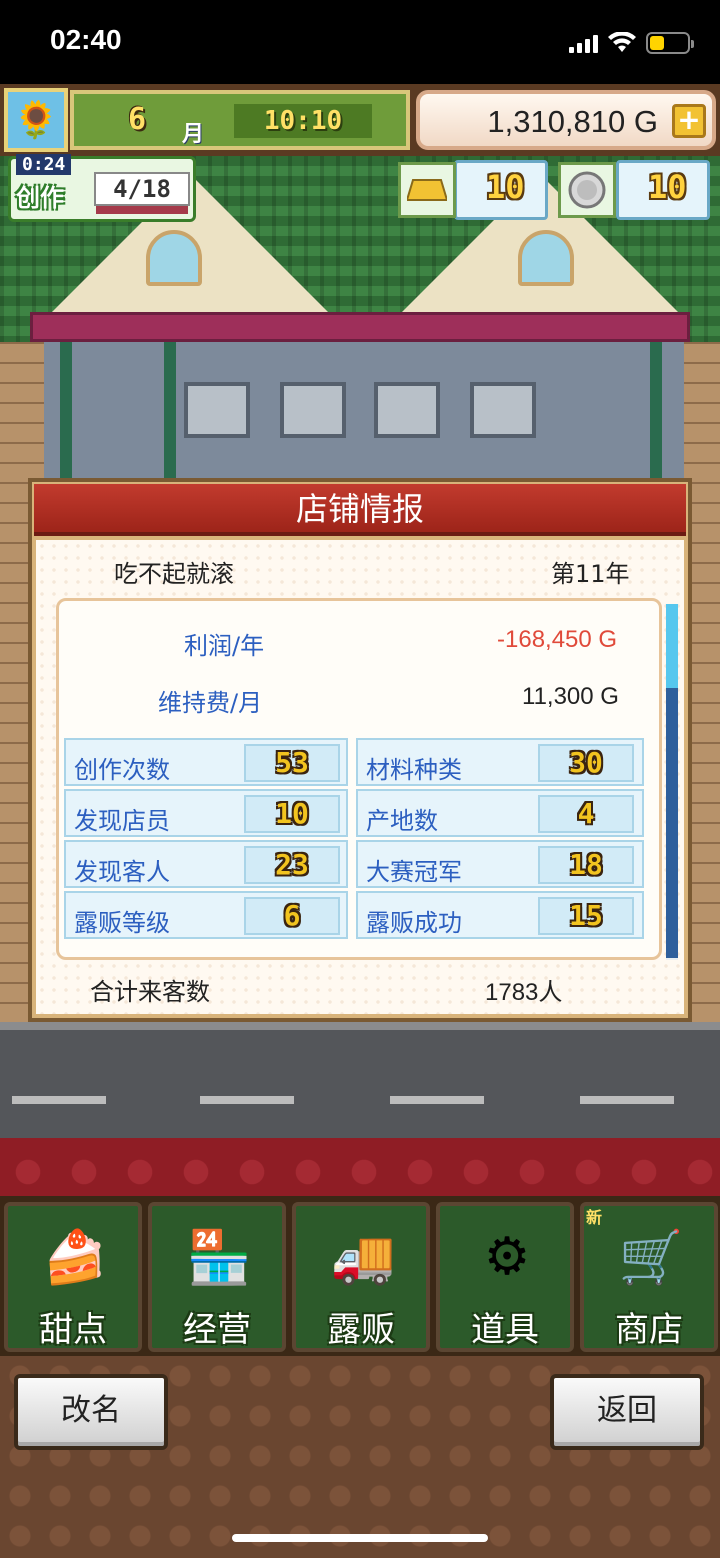  Describe the element at coordinates (364, 412) in the screenshot. I see `shop-interior` at that location.